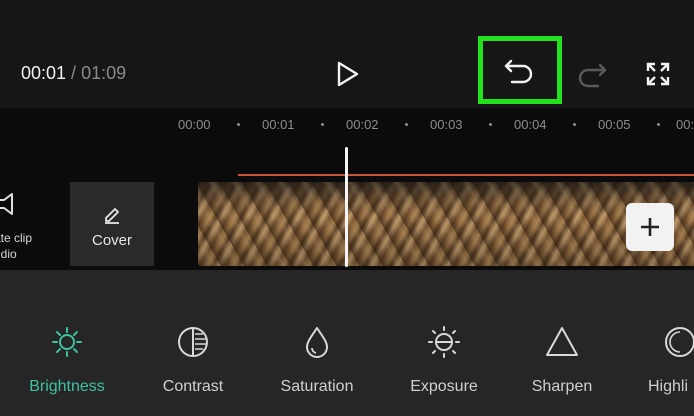 The width and height of the screenshot is (694, 416). I want to click on ruler-tick: 00:00, so click(194, 124).